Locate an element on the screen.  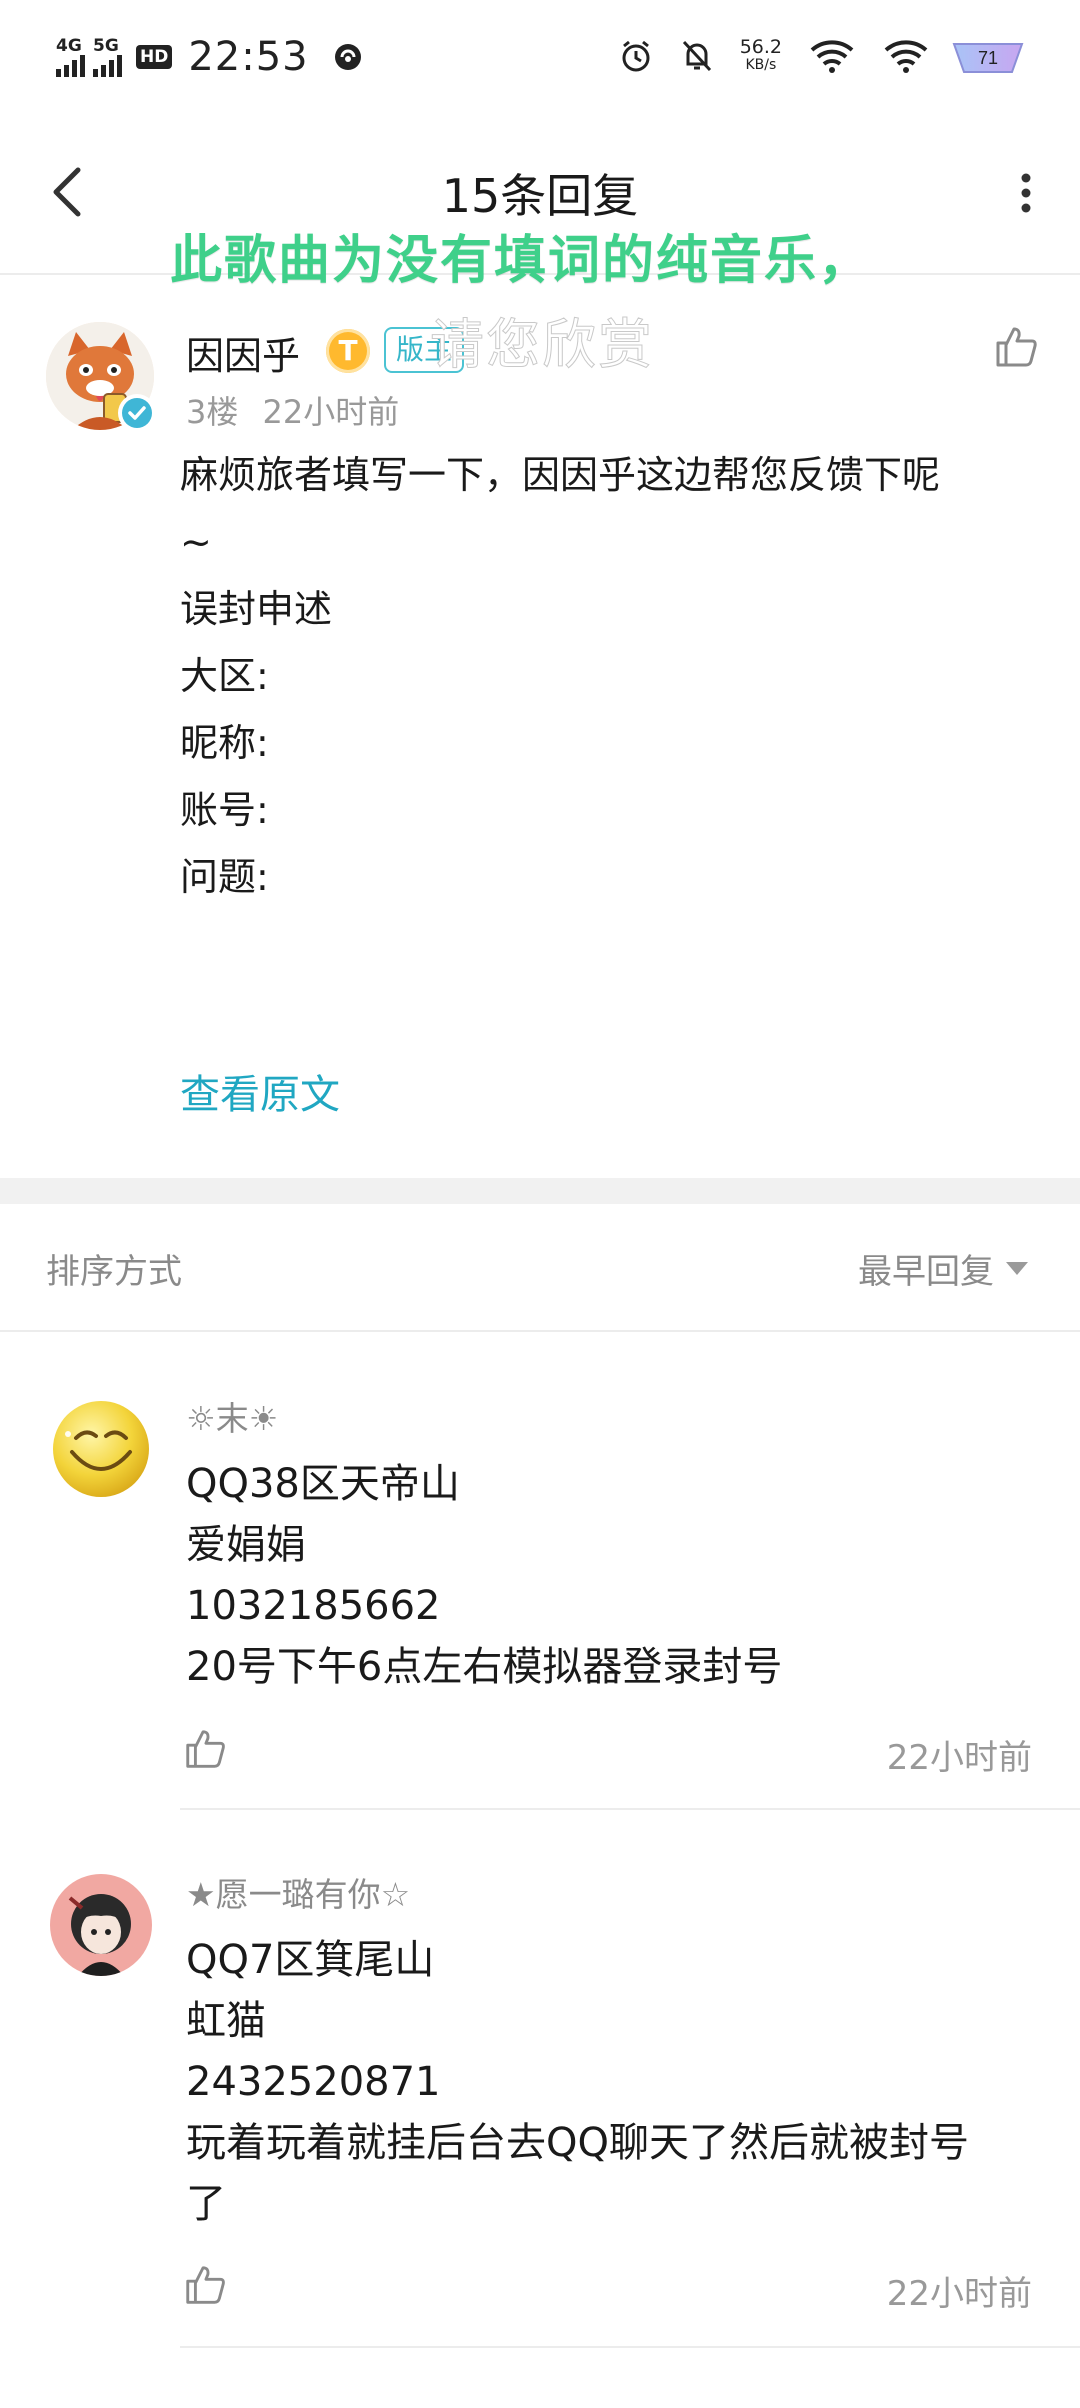
reply-line: 了 is located at coordinates (206, 2204).